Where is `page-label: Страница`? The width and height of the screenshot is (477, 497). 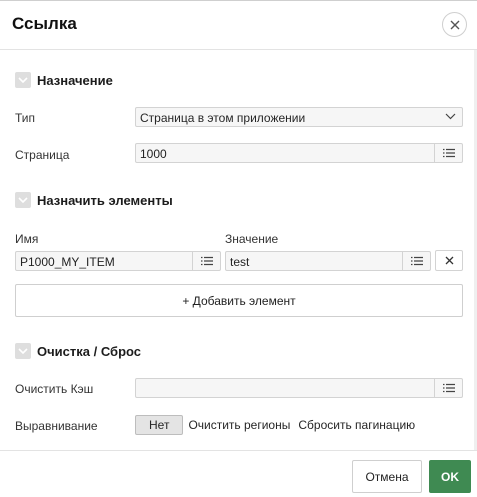
page-label: Страница is located at coordinates (42, 155).